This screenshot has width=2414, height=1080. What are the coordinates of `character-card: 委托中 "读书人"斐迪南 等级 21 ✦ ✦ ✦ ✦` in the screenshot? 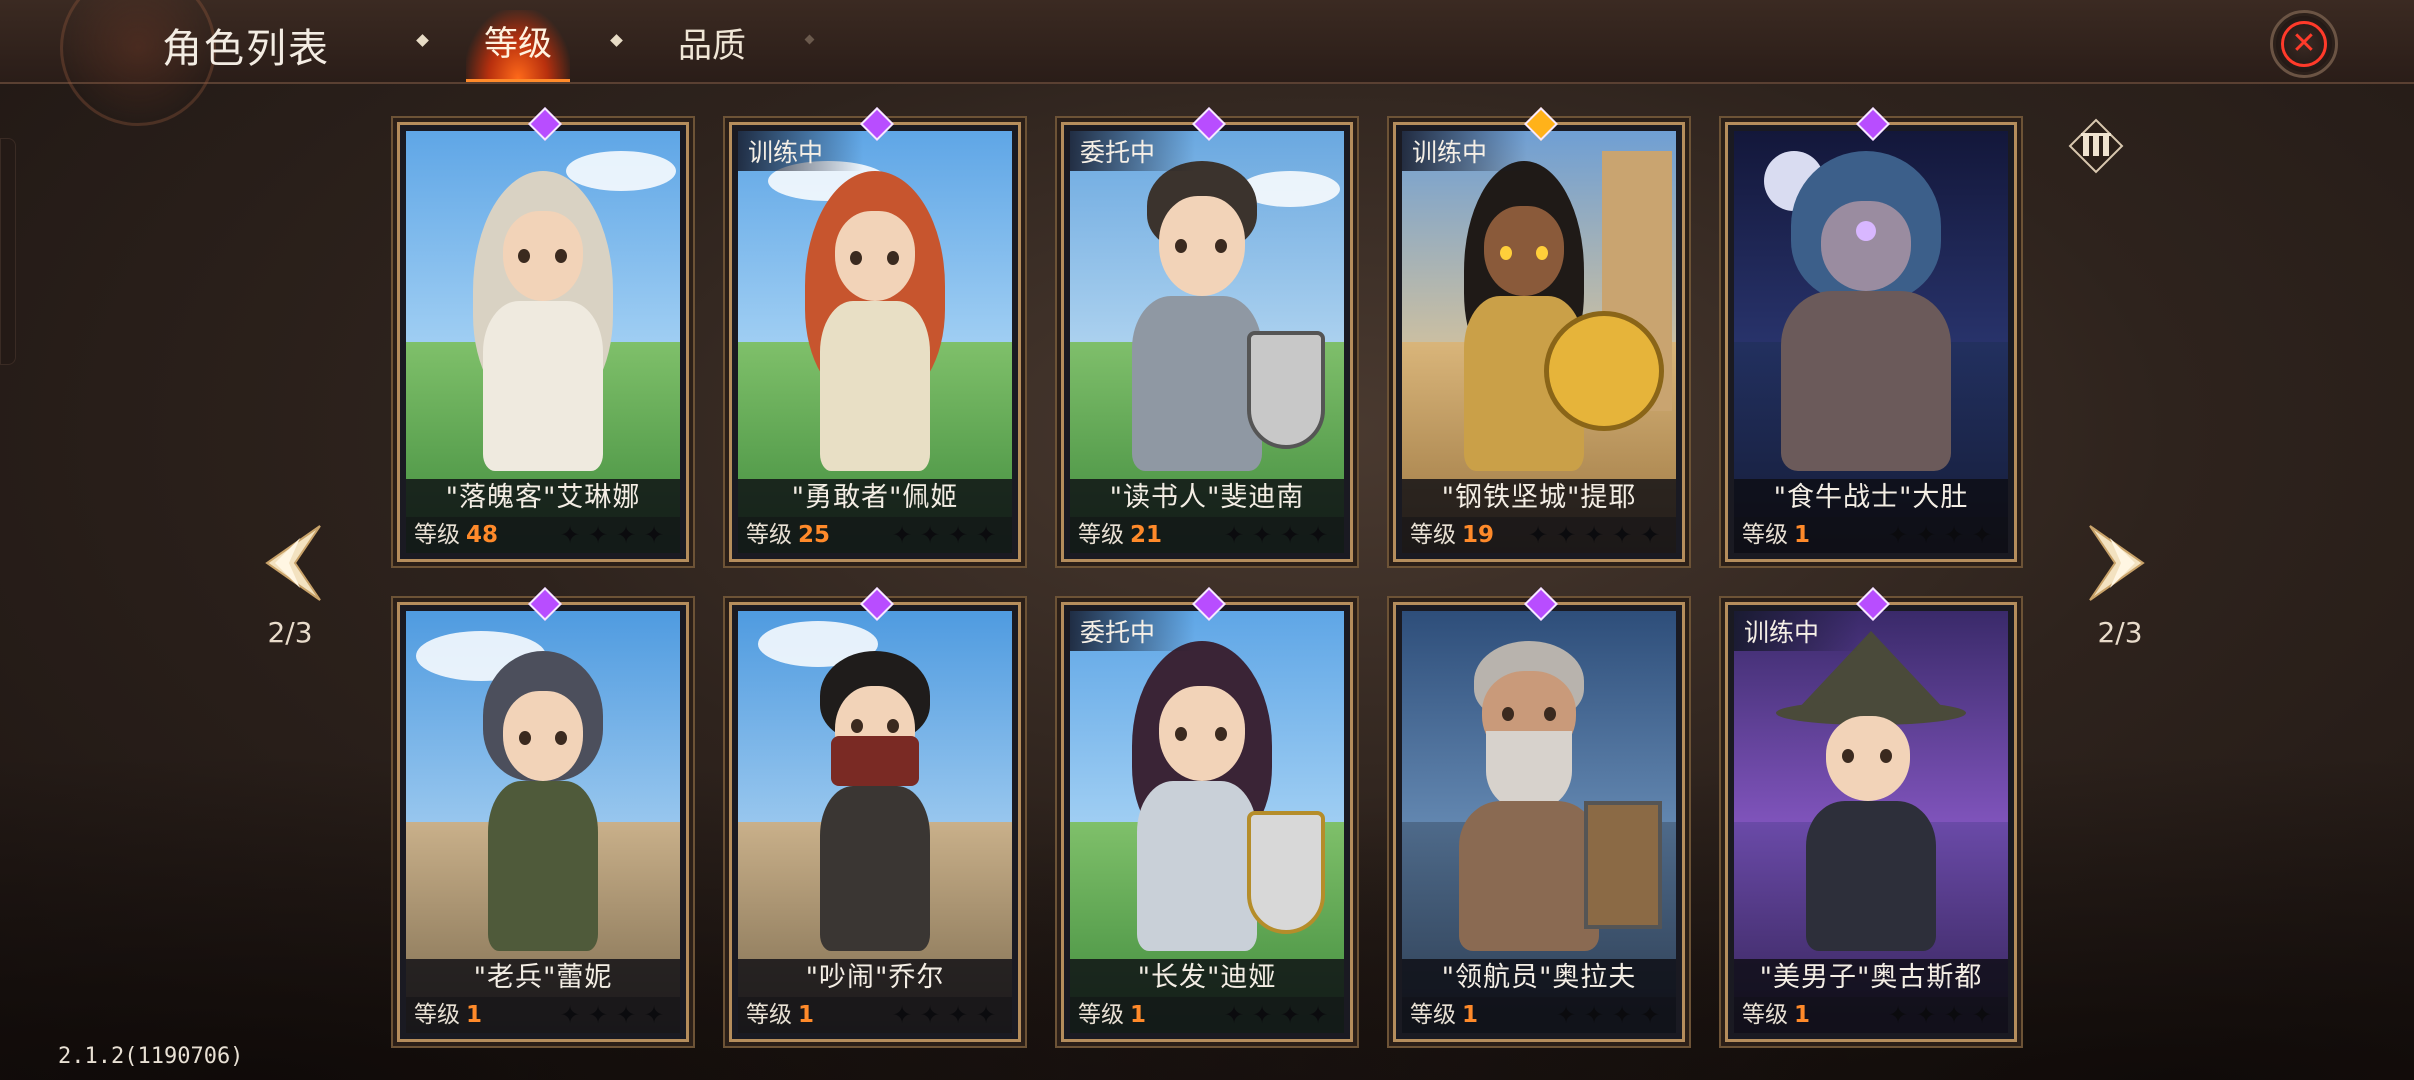 It's located at (1207, 342).